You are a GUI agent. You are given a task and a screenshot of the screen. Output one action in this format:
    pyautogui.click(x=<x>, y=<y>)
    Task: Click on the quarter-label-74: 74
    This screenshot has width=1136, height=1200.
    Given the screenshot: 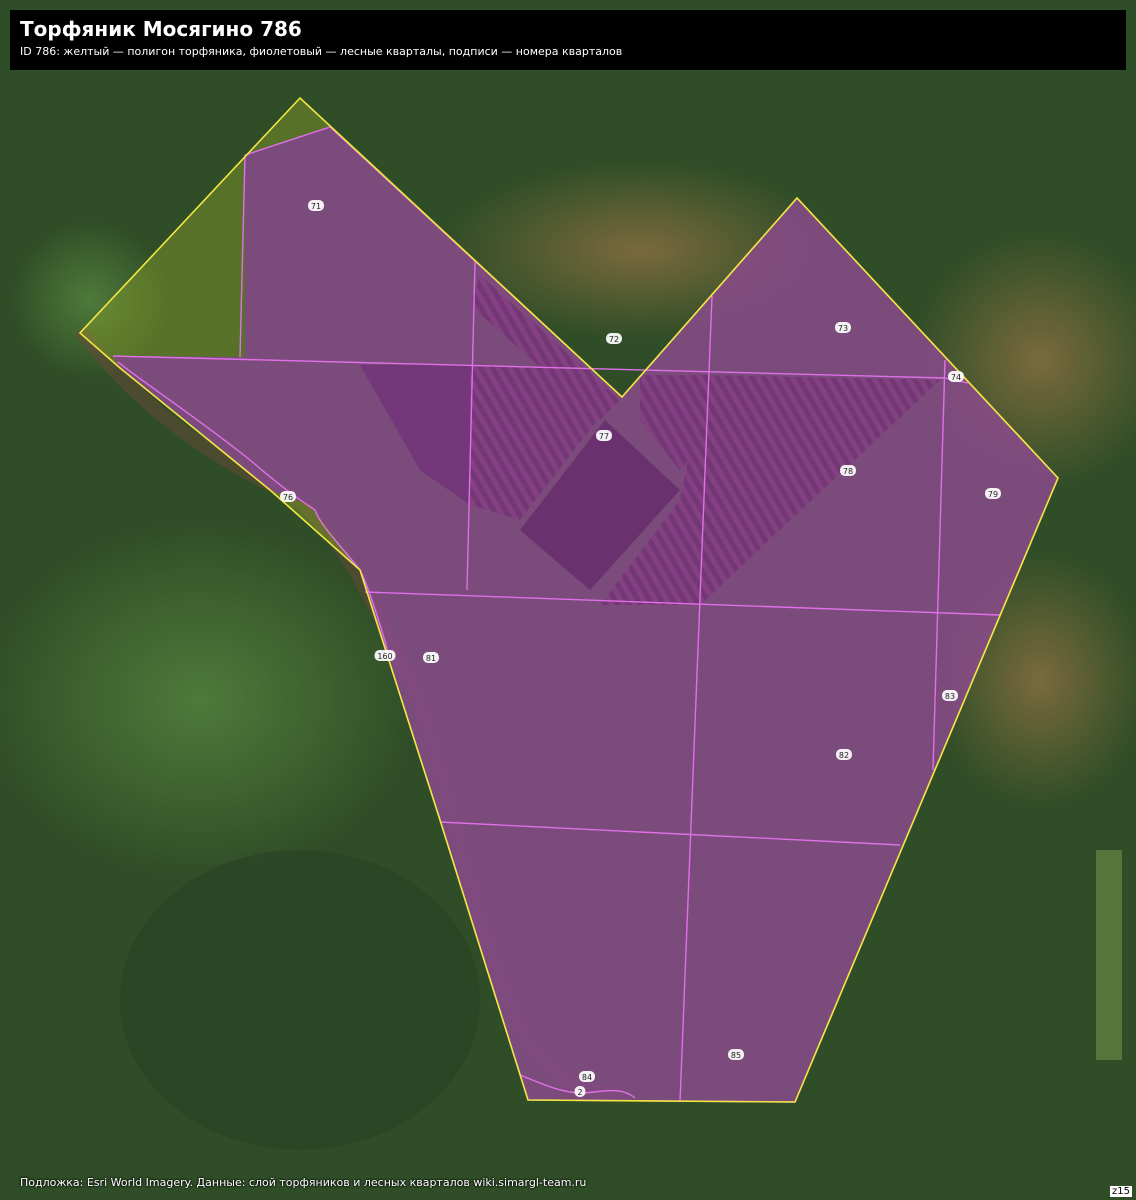 What is the action you would take?
    pyautogui.click(x=956, y=376)
    